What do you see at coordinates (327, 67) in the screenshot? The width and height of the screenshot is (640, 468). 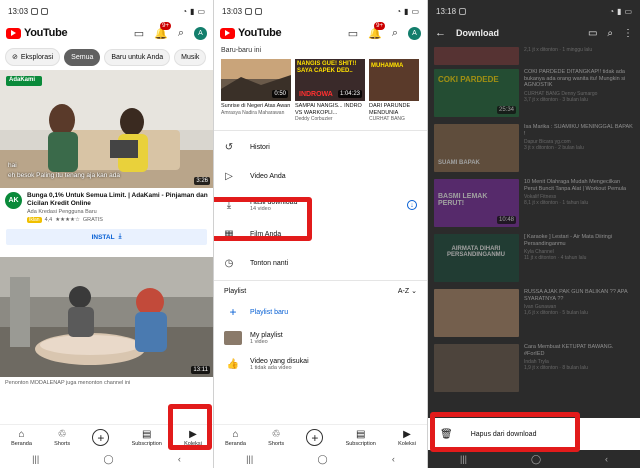 I see `thumb-overlay-text: NANGIS GUE! SHIT!! SAYA CAPEK DED..` at bounding box center [327, 67].